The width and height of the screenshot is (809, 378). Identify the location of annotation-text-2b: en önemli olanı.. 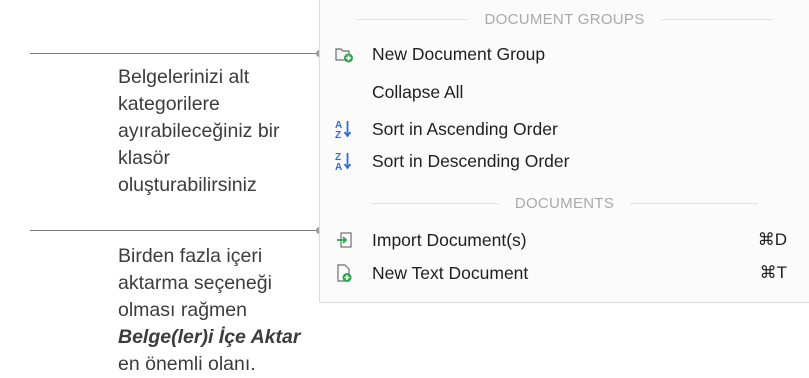
(187, 364).